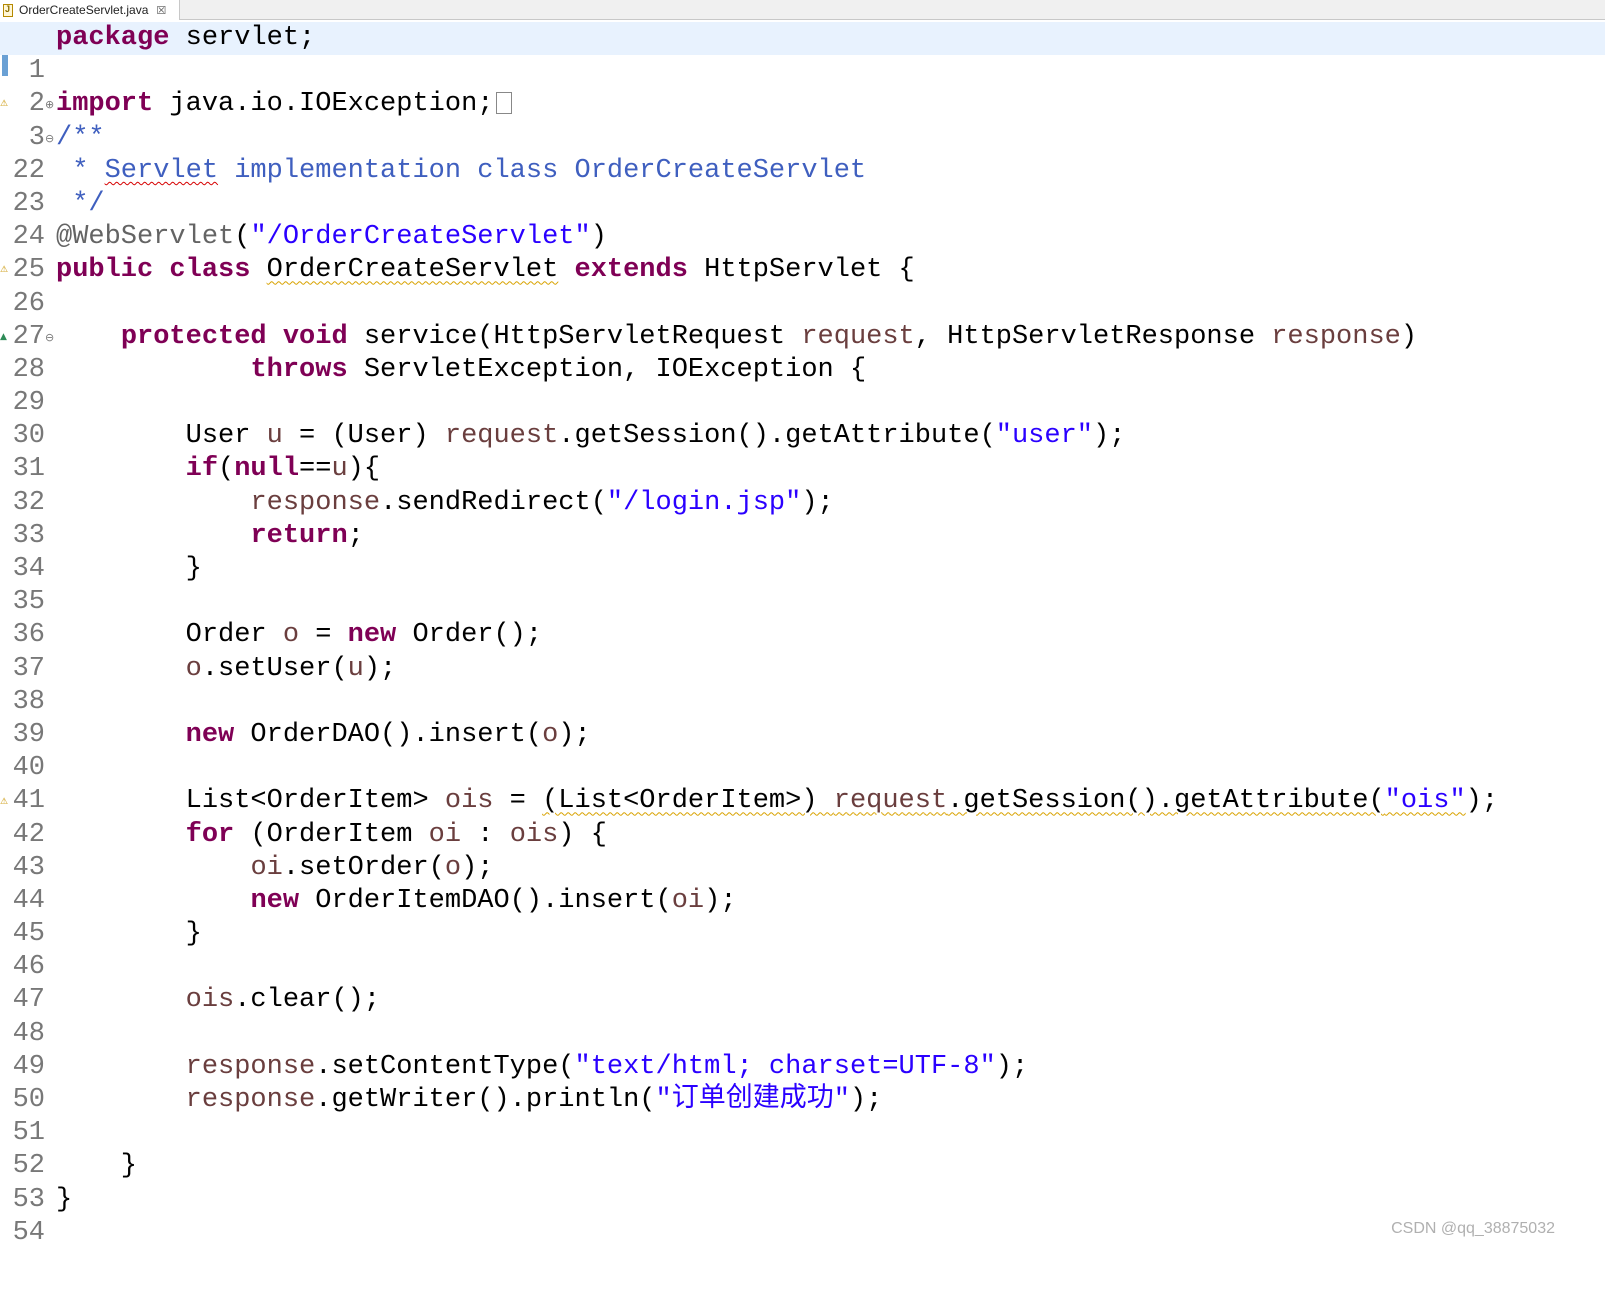 The height and width of the screenshot is (1316, 1605). I want to click on parameter: request, so click(890, 801).